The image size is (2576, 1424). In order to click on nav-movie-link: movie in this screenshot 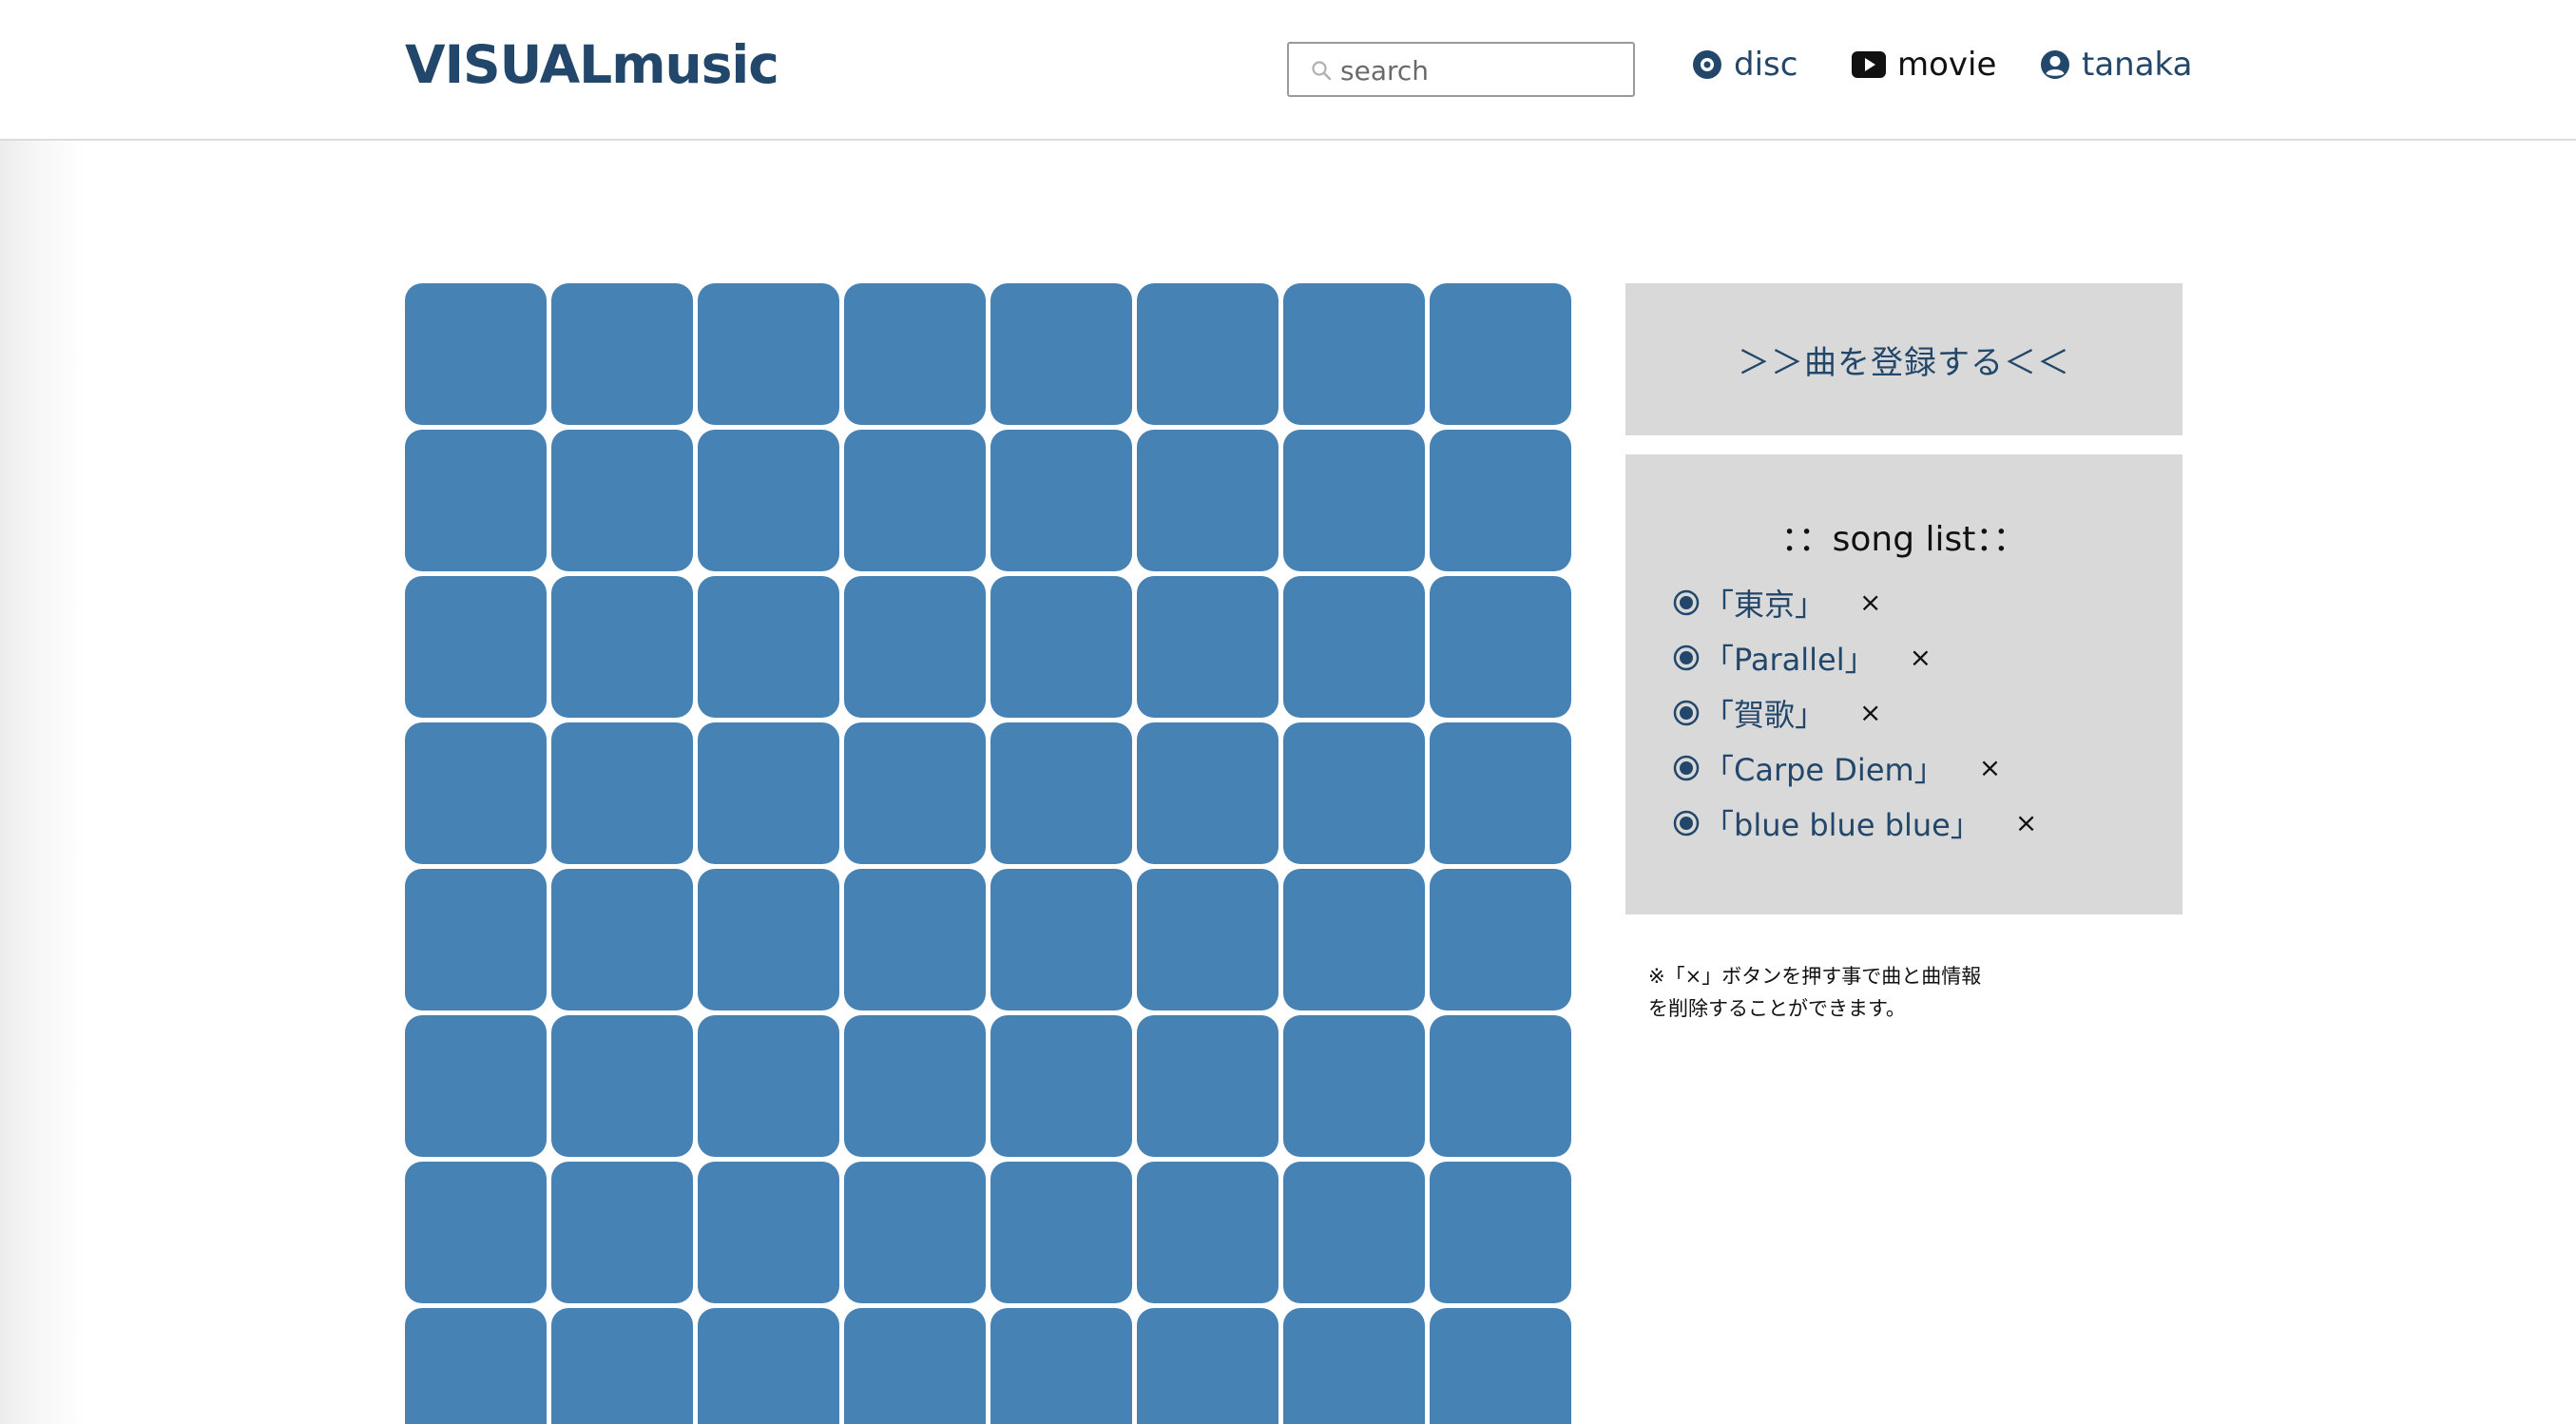, I will do `click(1924, 64)`.